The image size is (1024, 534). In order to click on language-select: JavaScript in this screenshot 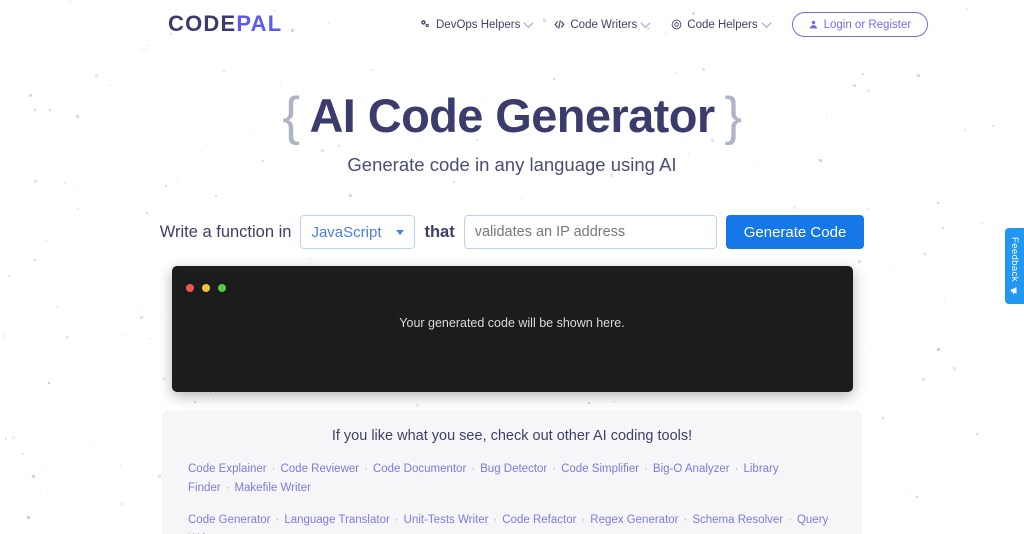, I will do `click(358, 232)`.